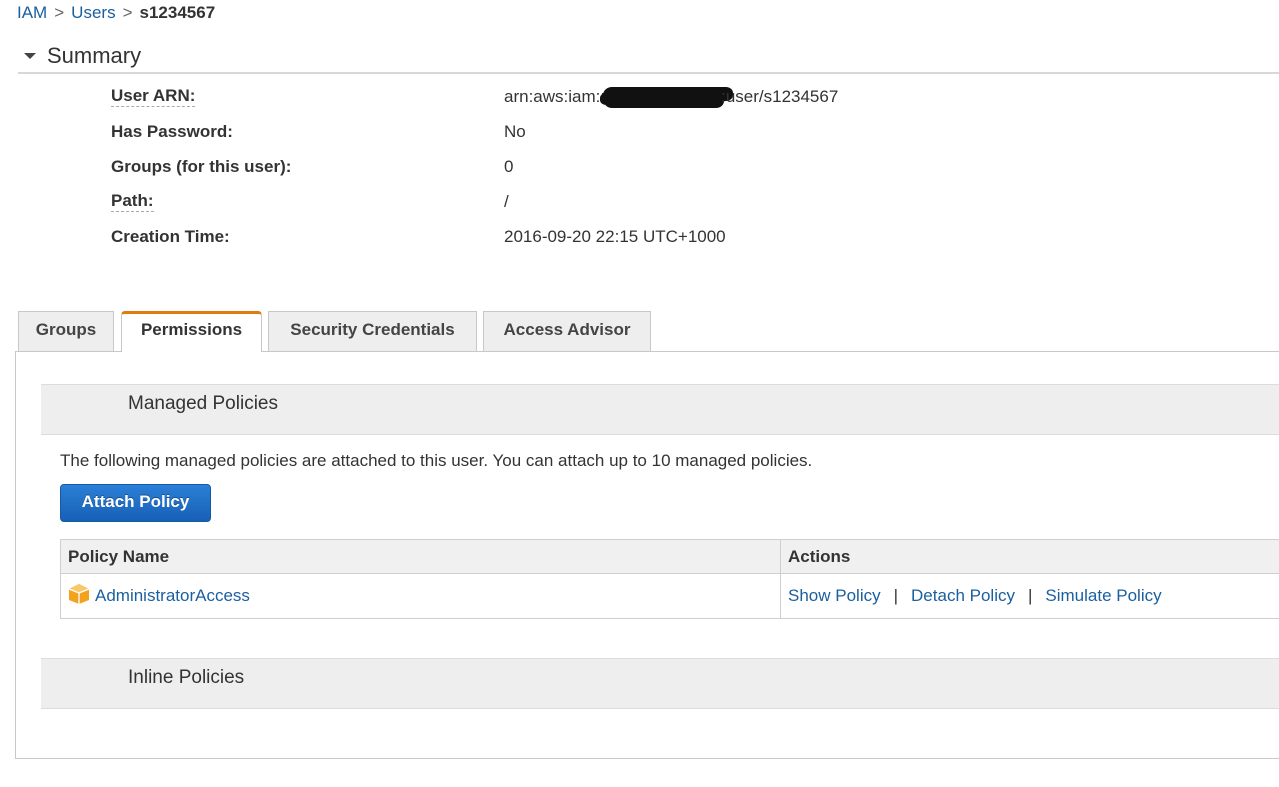  What do you see at coordinates (203, 403) in the screenshot?
I see `managed-policies-title: Managed Policies` at bounding box center [203, 403].